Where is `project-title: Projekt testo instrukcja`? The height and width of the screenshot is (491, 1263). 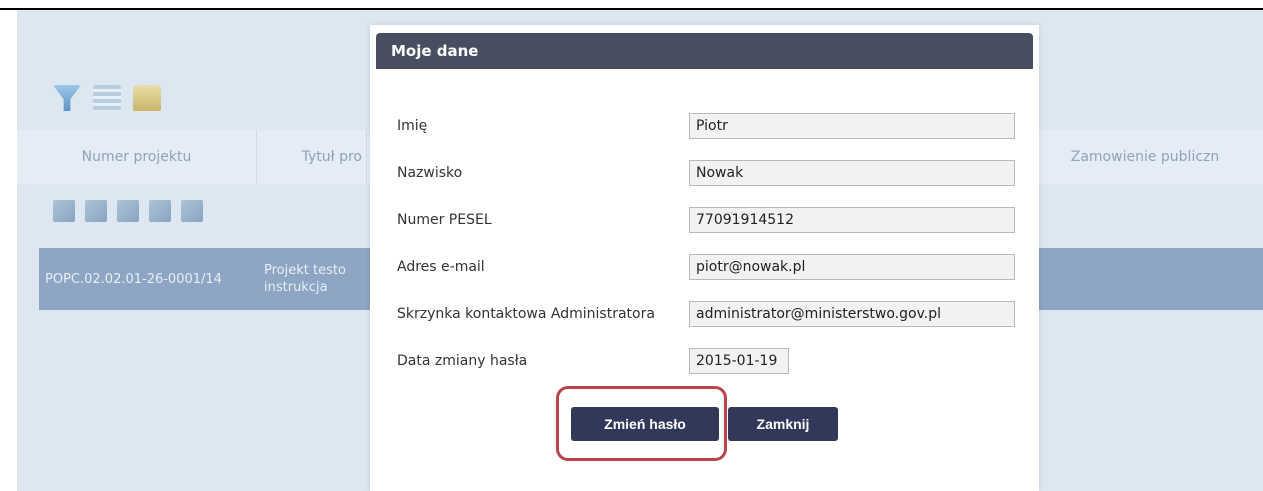
project-title: Projekt testo instrukcja is located at coordinates (305, 279).